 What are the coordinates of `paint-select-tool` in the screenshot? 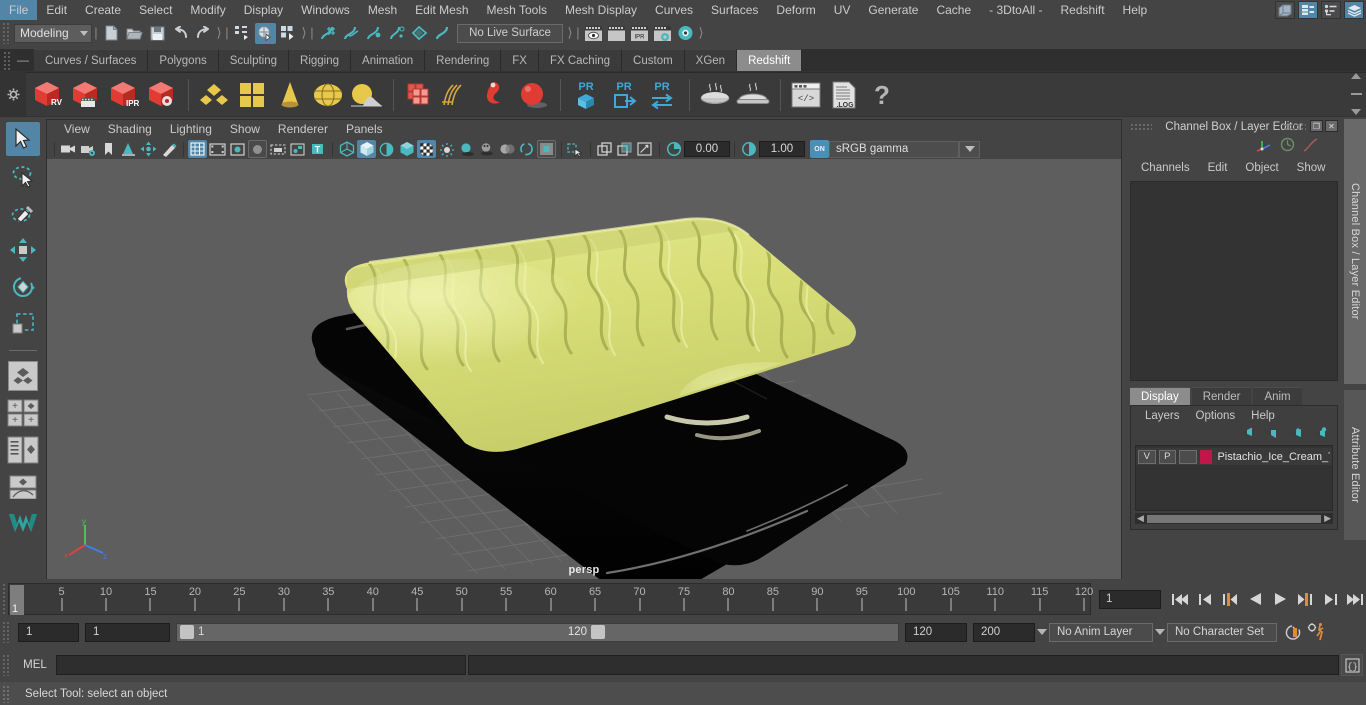 It's located at (23, 213).